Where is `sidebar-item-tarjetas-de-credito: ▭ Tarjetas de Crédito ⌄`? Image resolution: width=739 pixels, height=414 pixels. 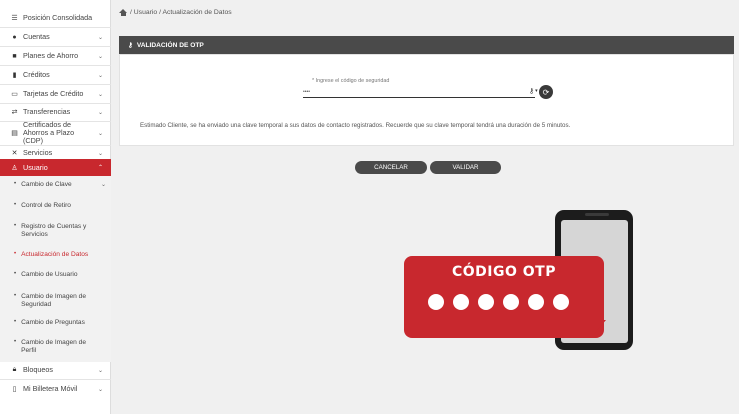
sidebar-item-tarjetas-de-credito: ▭ Tarjetas de Crédito ⌄ is located at coordinates (55, 94).